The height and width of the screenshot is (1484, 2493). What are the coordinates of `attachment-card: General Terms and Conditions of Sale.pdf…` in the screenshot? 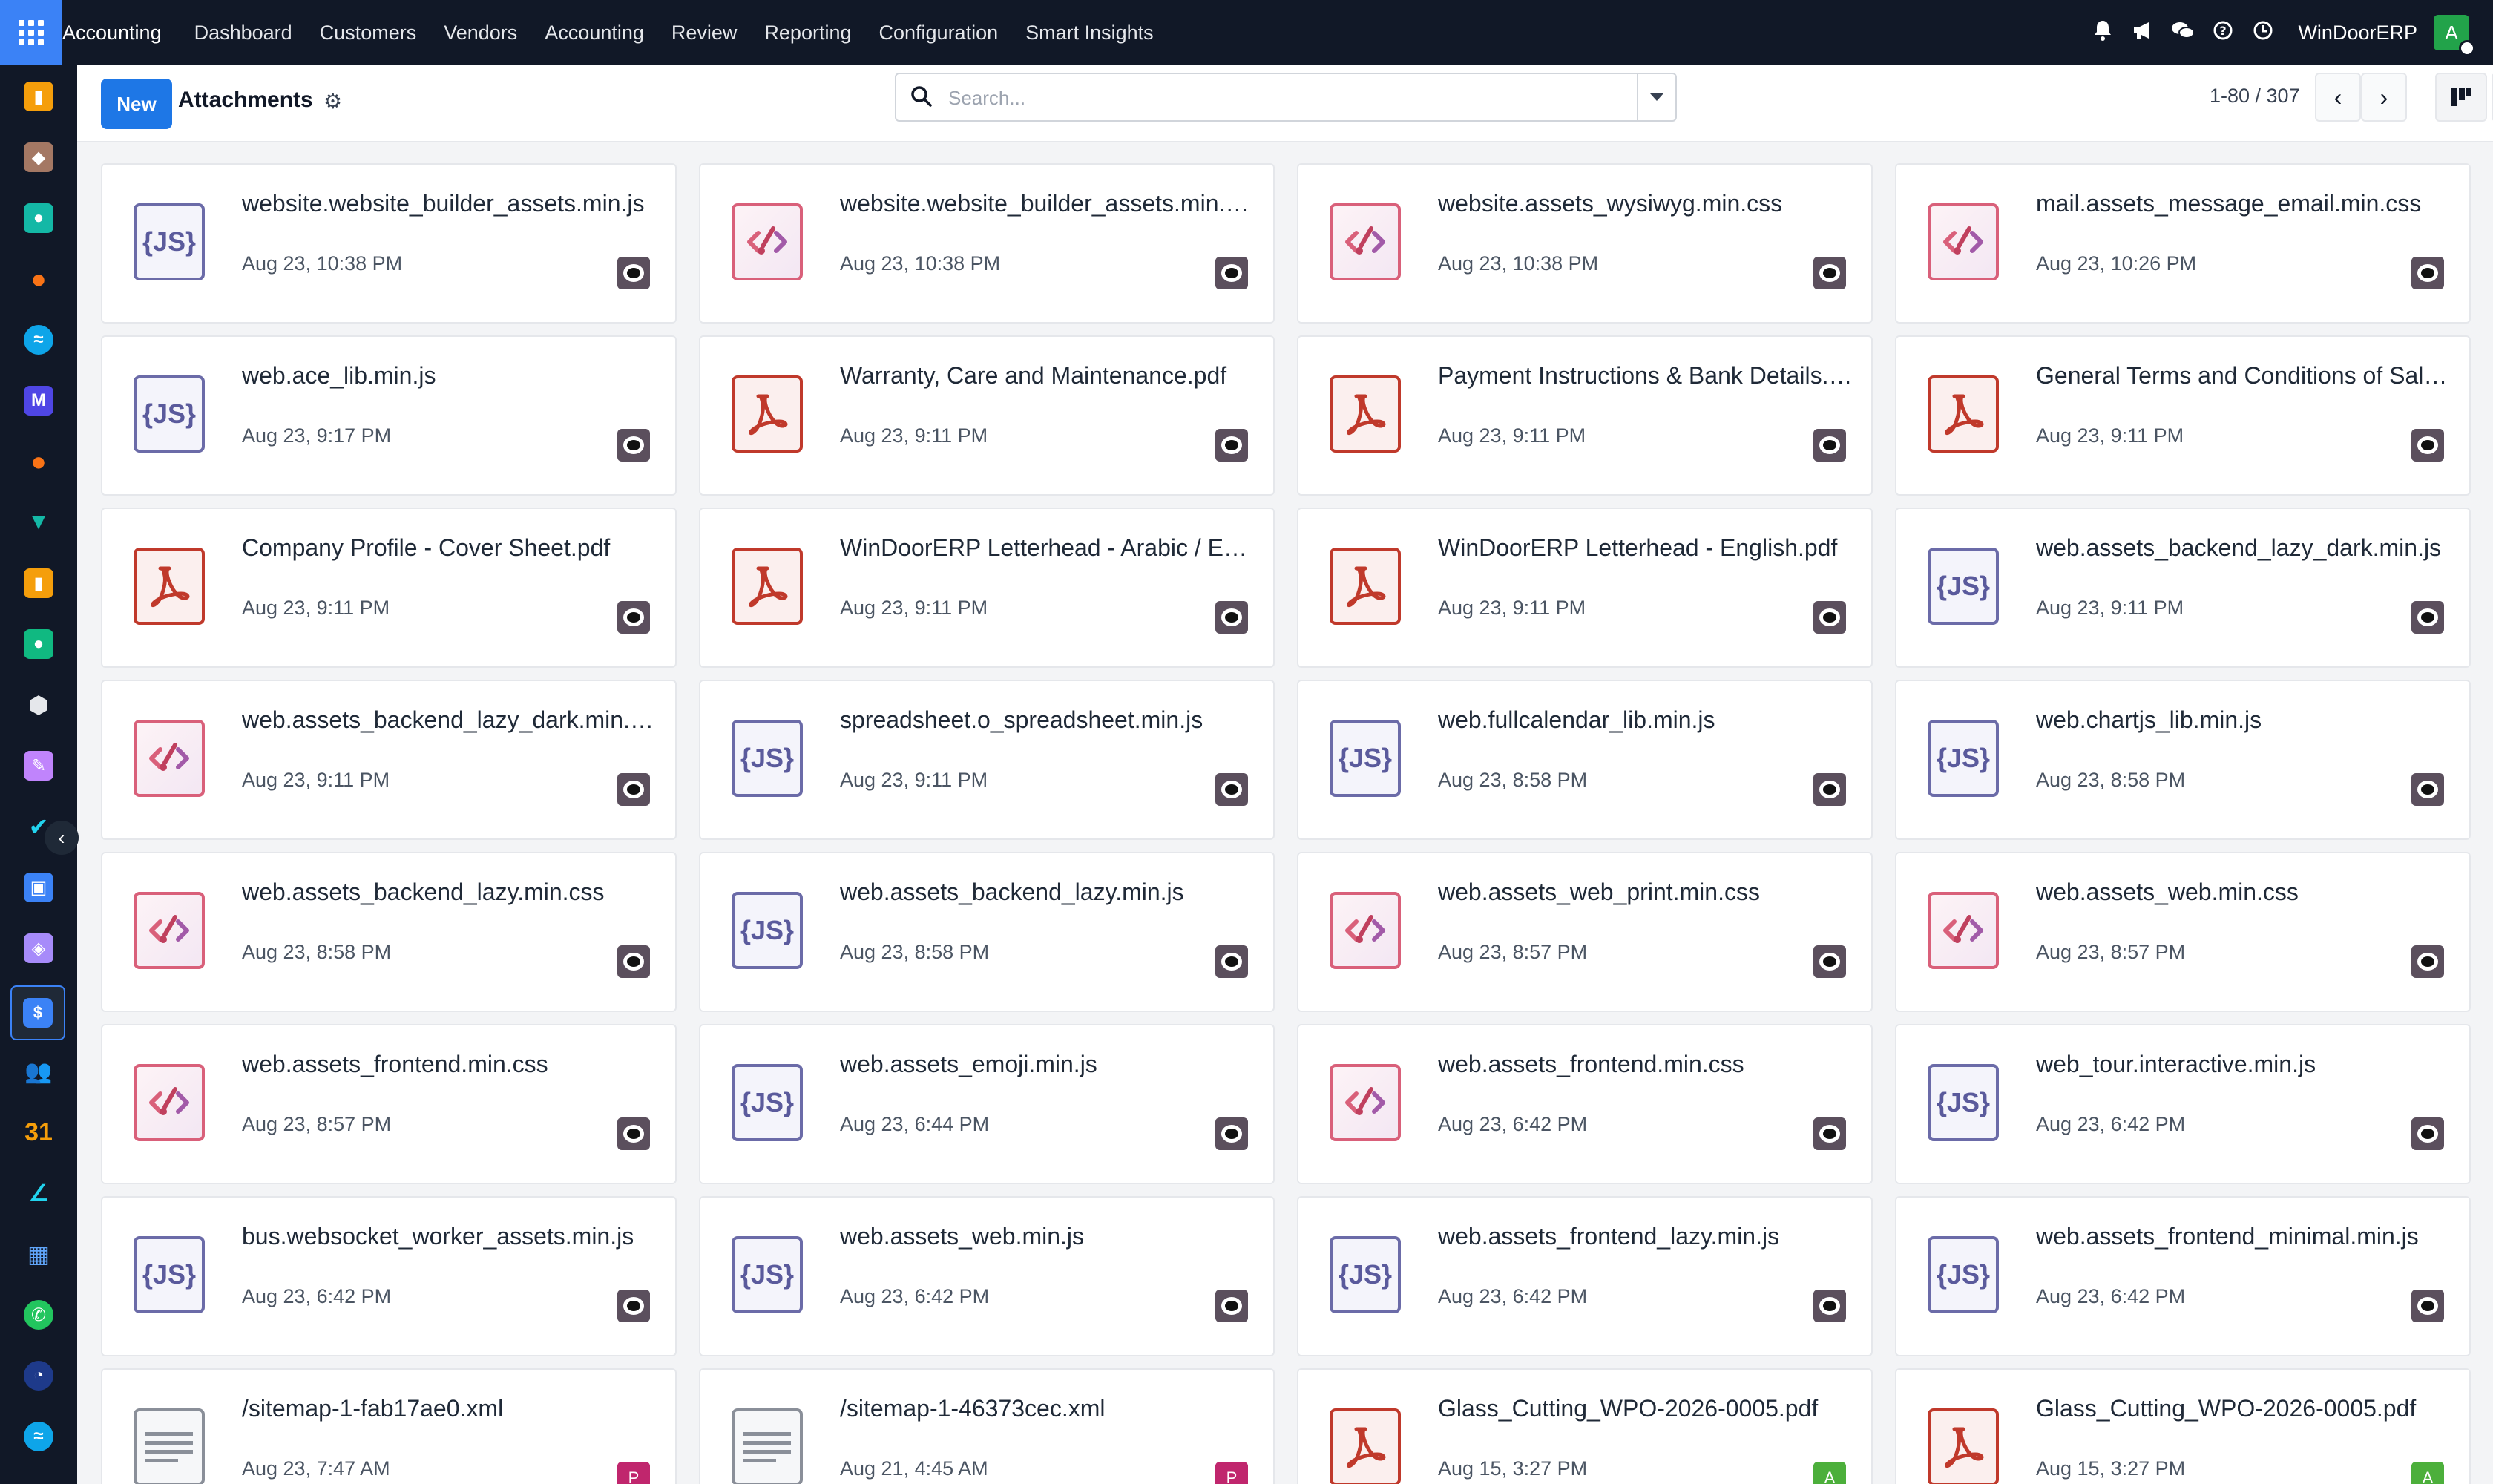 It's located at (2183, 415).